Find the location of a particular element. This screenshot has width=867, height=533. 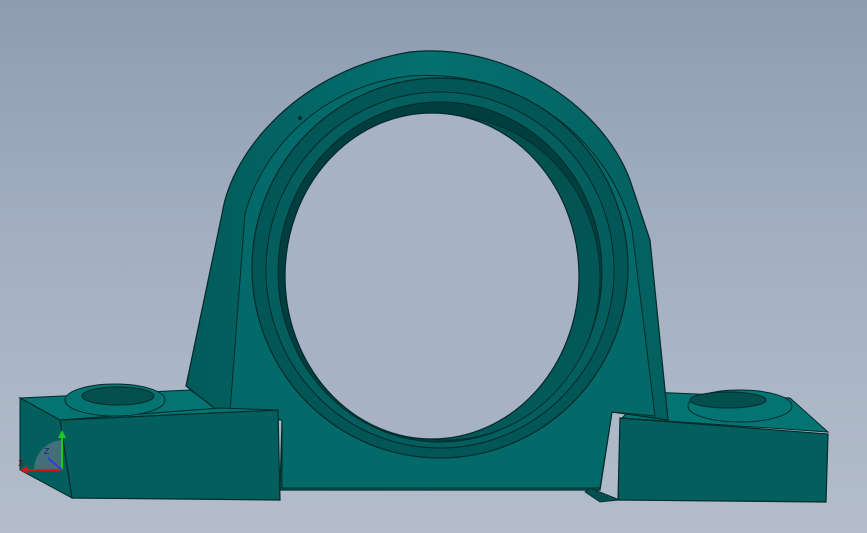

triad-y-label: Y is located at coordinates (66, 423).